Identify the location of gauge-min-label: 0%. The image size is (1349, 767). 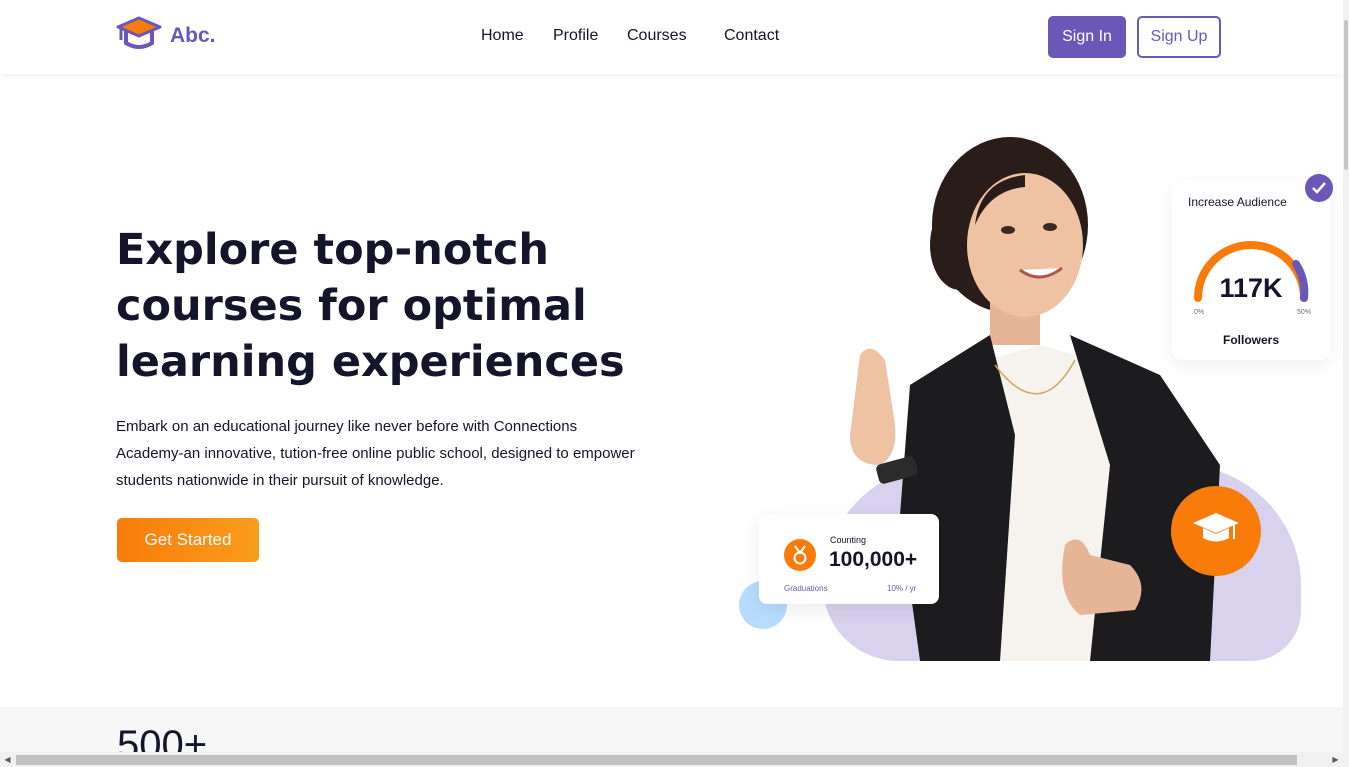
(1199, 312).